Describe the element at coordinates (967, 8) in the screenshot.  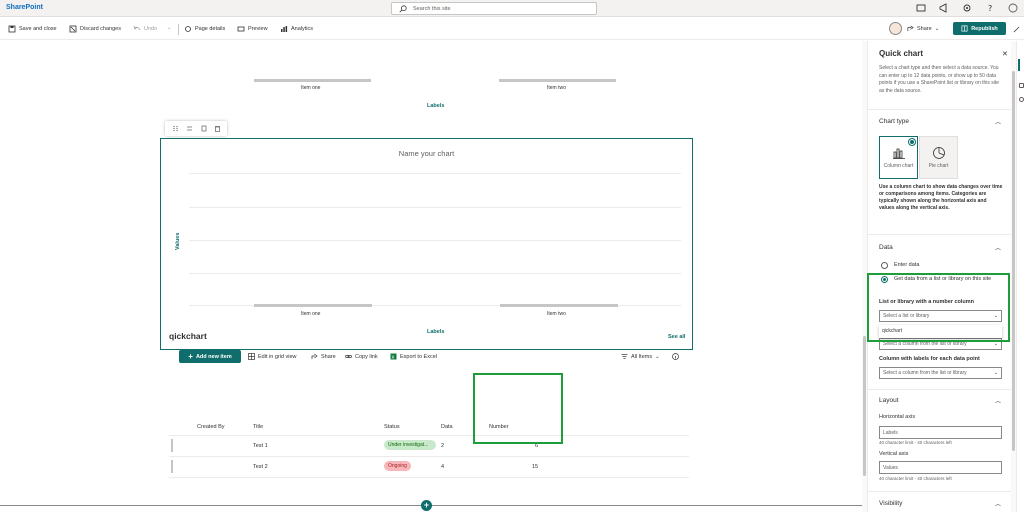
I see `gear-icon` at that location.